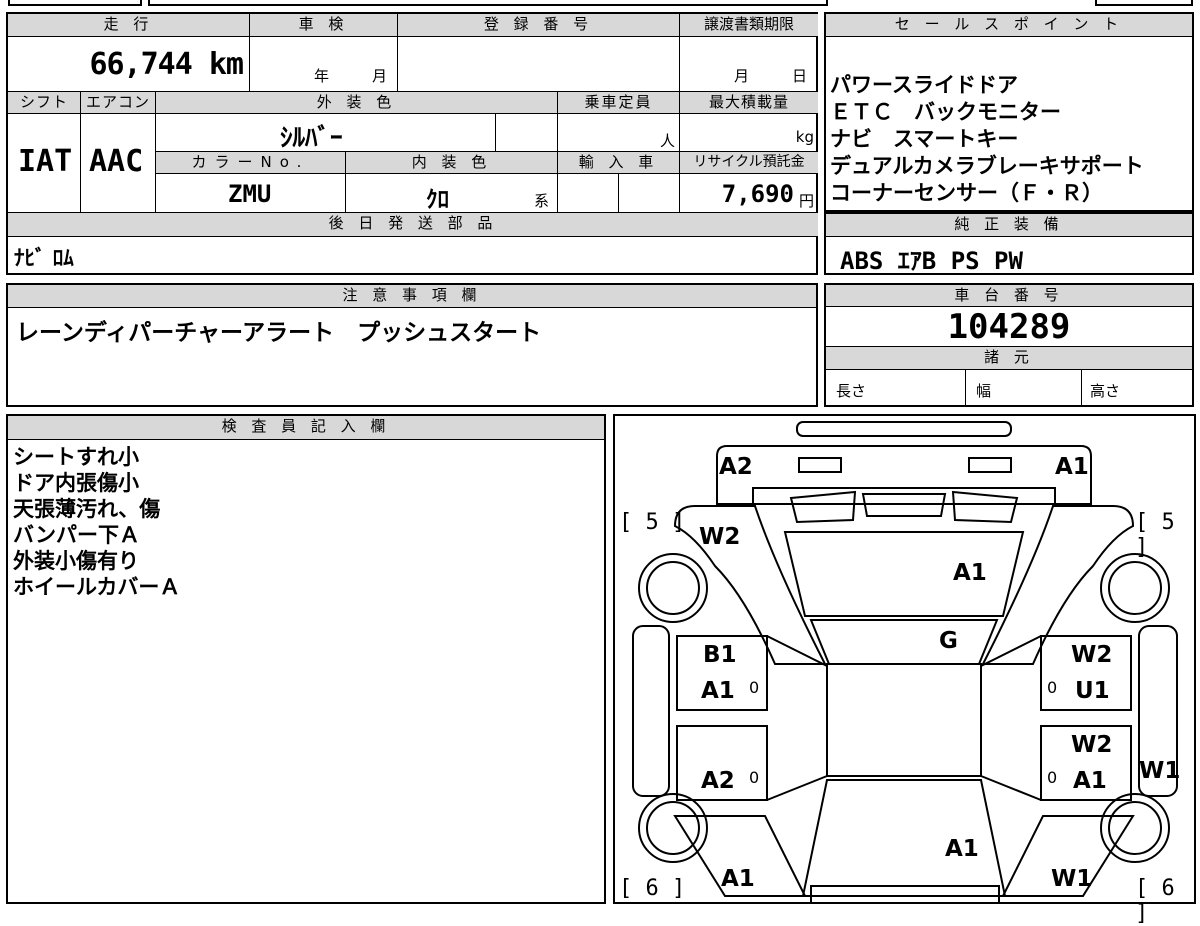 This screenshot has width=1200, height=926. Describe the element at coordinates (452, 163) in the screenshot. I see `interior-header: 内 装 色` at that location.